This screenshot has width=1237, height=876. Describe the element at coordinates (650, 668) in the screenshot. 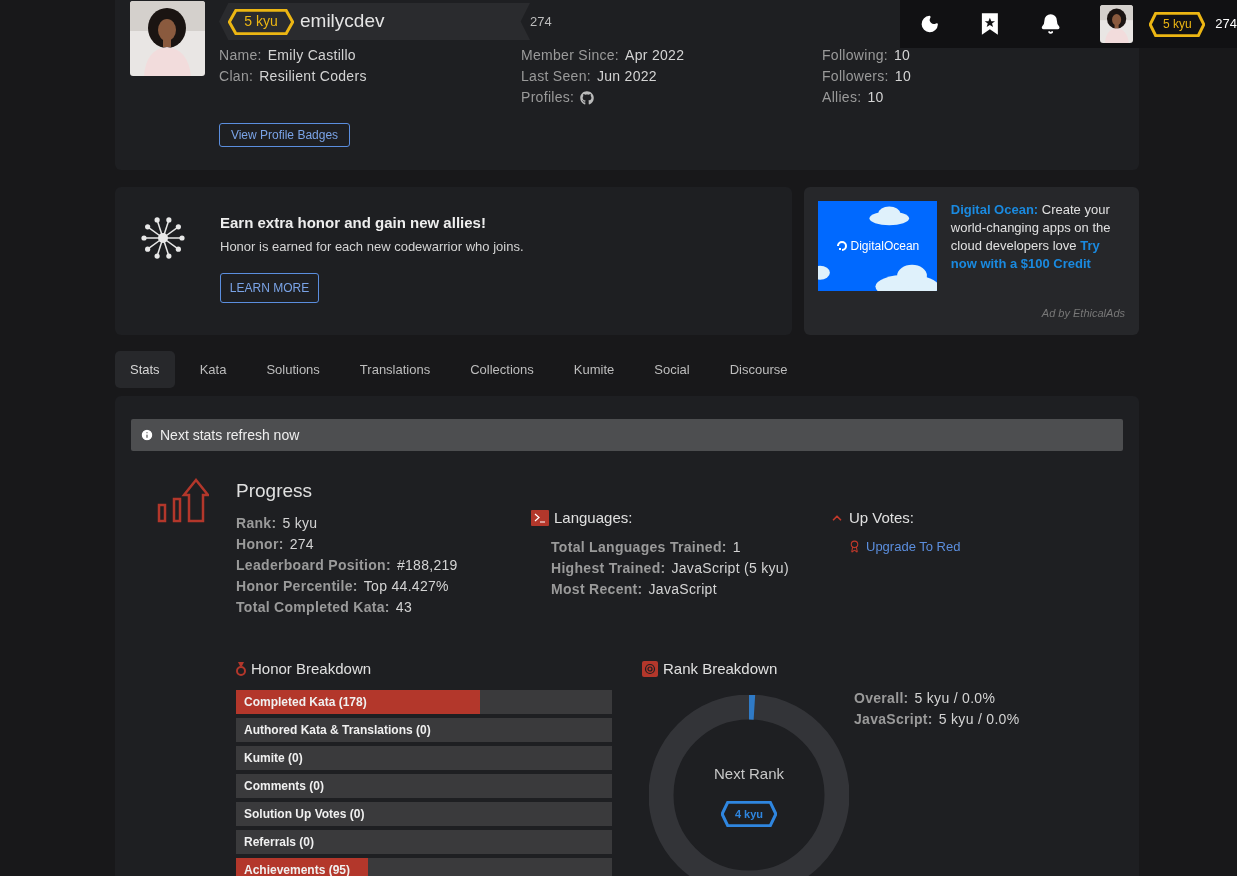

I see `target-icon` at that location.